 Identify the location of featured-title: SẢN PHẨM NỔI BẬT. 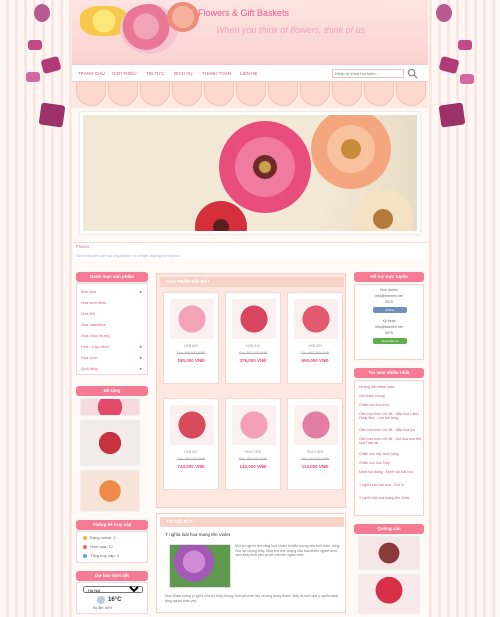
(252, 282).